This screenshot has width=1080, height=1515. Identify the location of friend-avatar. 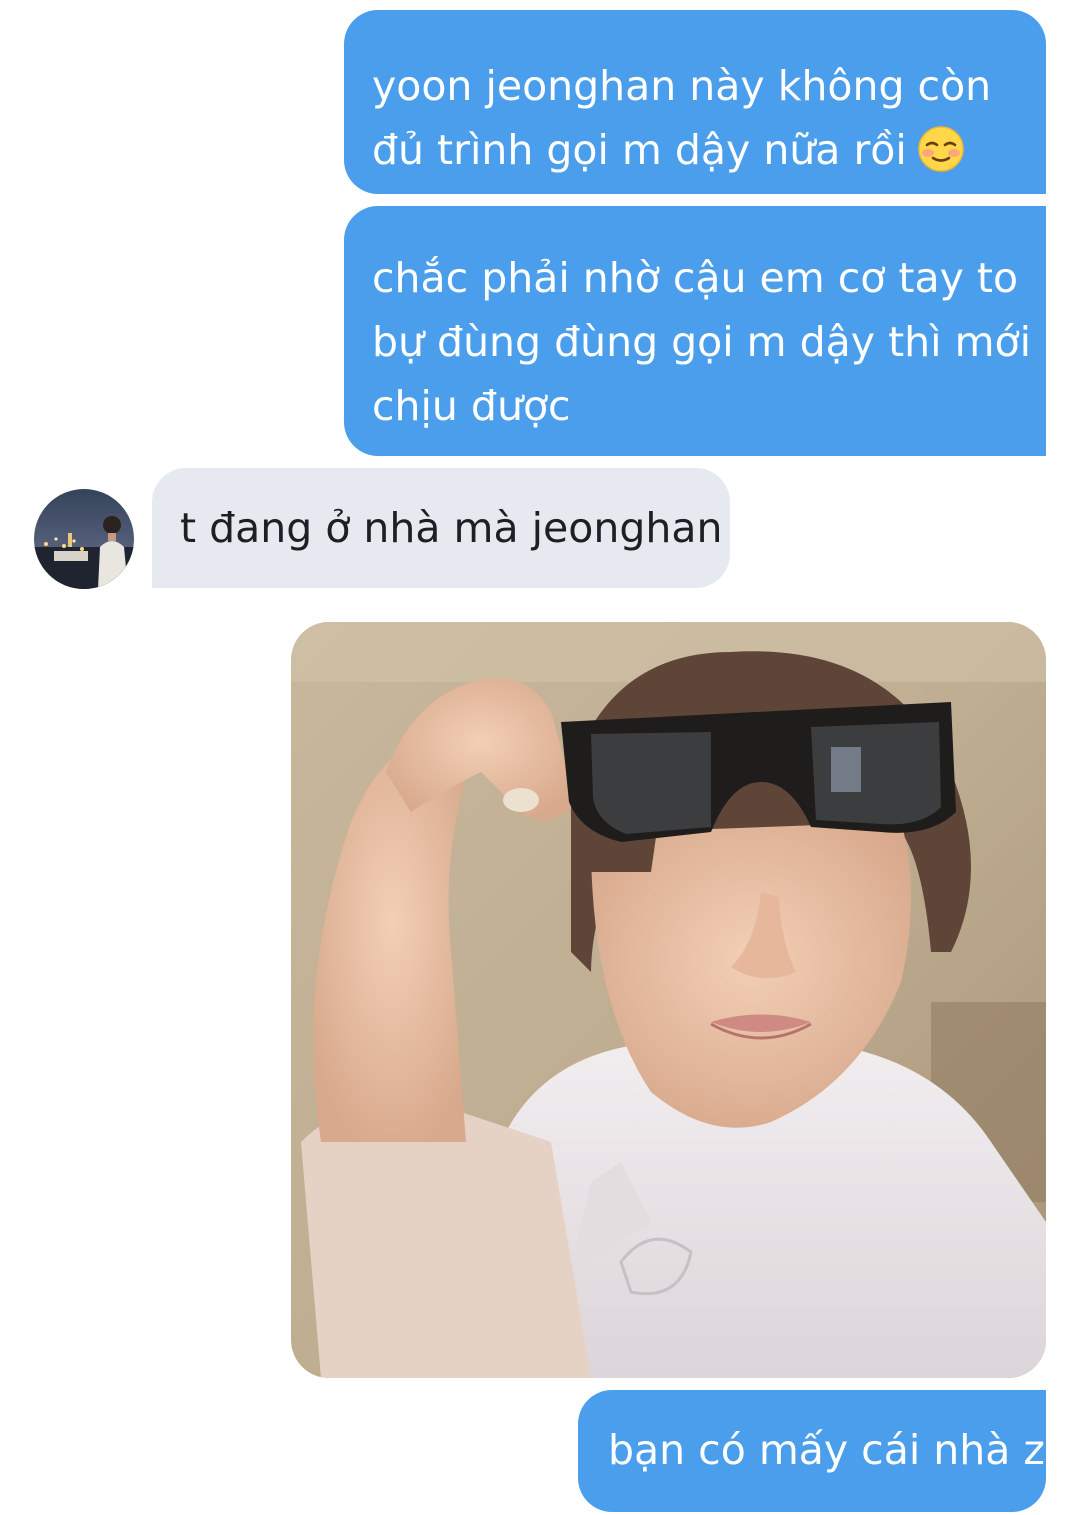
(84, 539).